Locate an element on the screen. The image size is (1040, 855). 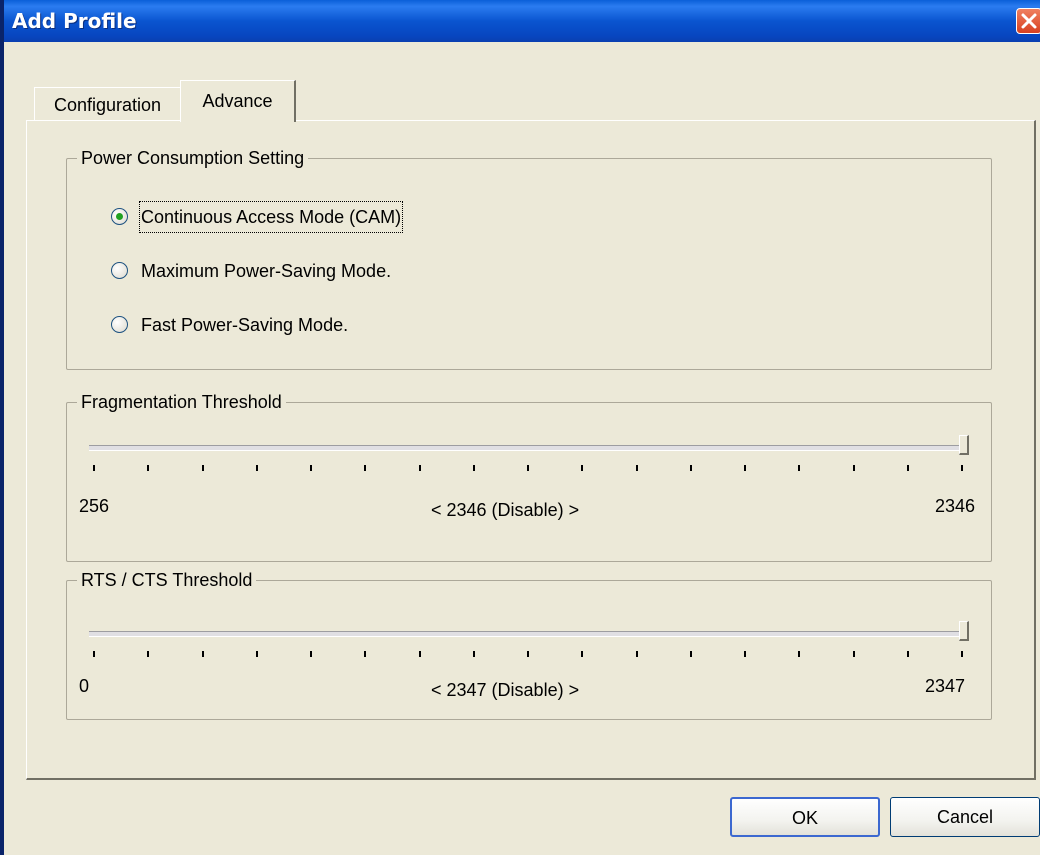
title-bar: Add Profile is located at coordinates (522, 21).